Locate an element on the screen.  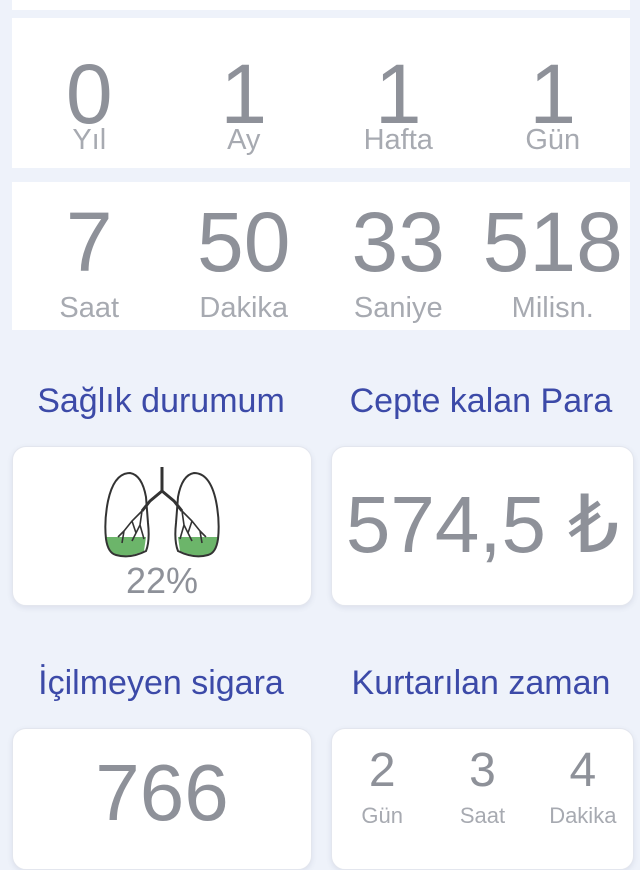
saved-days: 2 Gün is located at coordinates (382, 799).